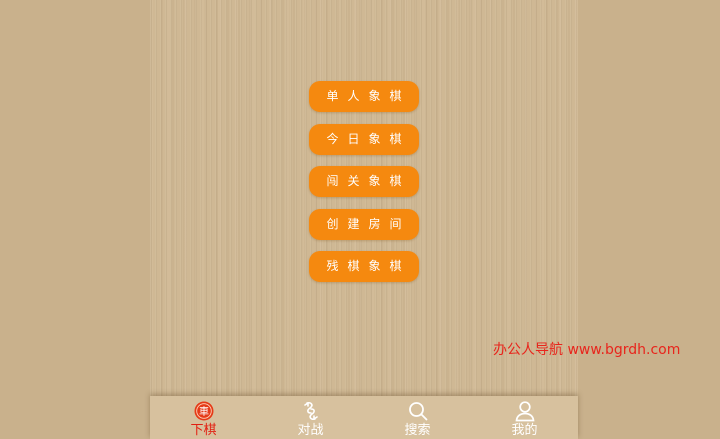  What do you see at coordinates (524, 430) in the screenshot?
I see `tab-profile-label: 我的` at bounding box center [524, 430].